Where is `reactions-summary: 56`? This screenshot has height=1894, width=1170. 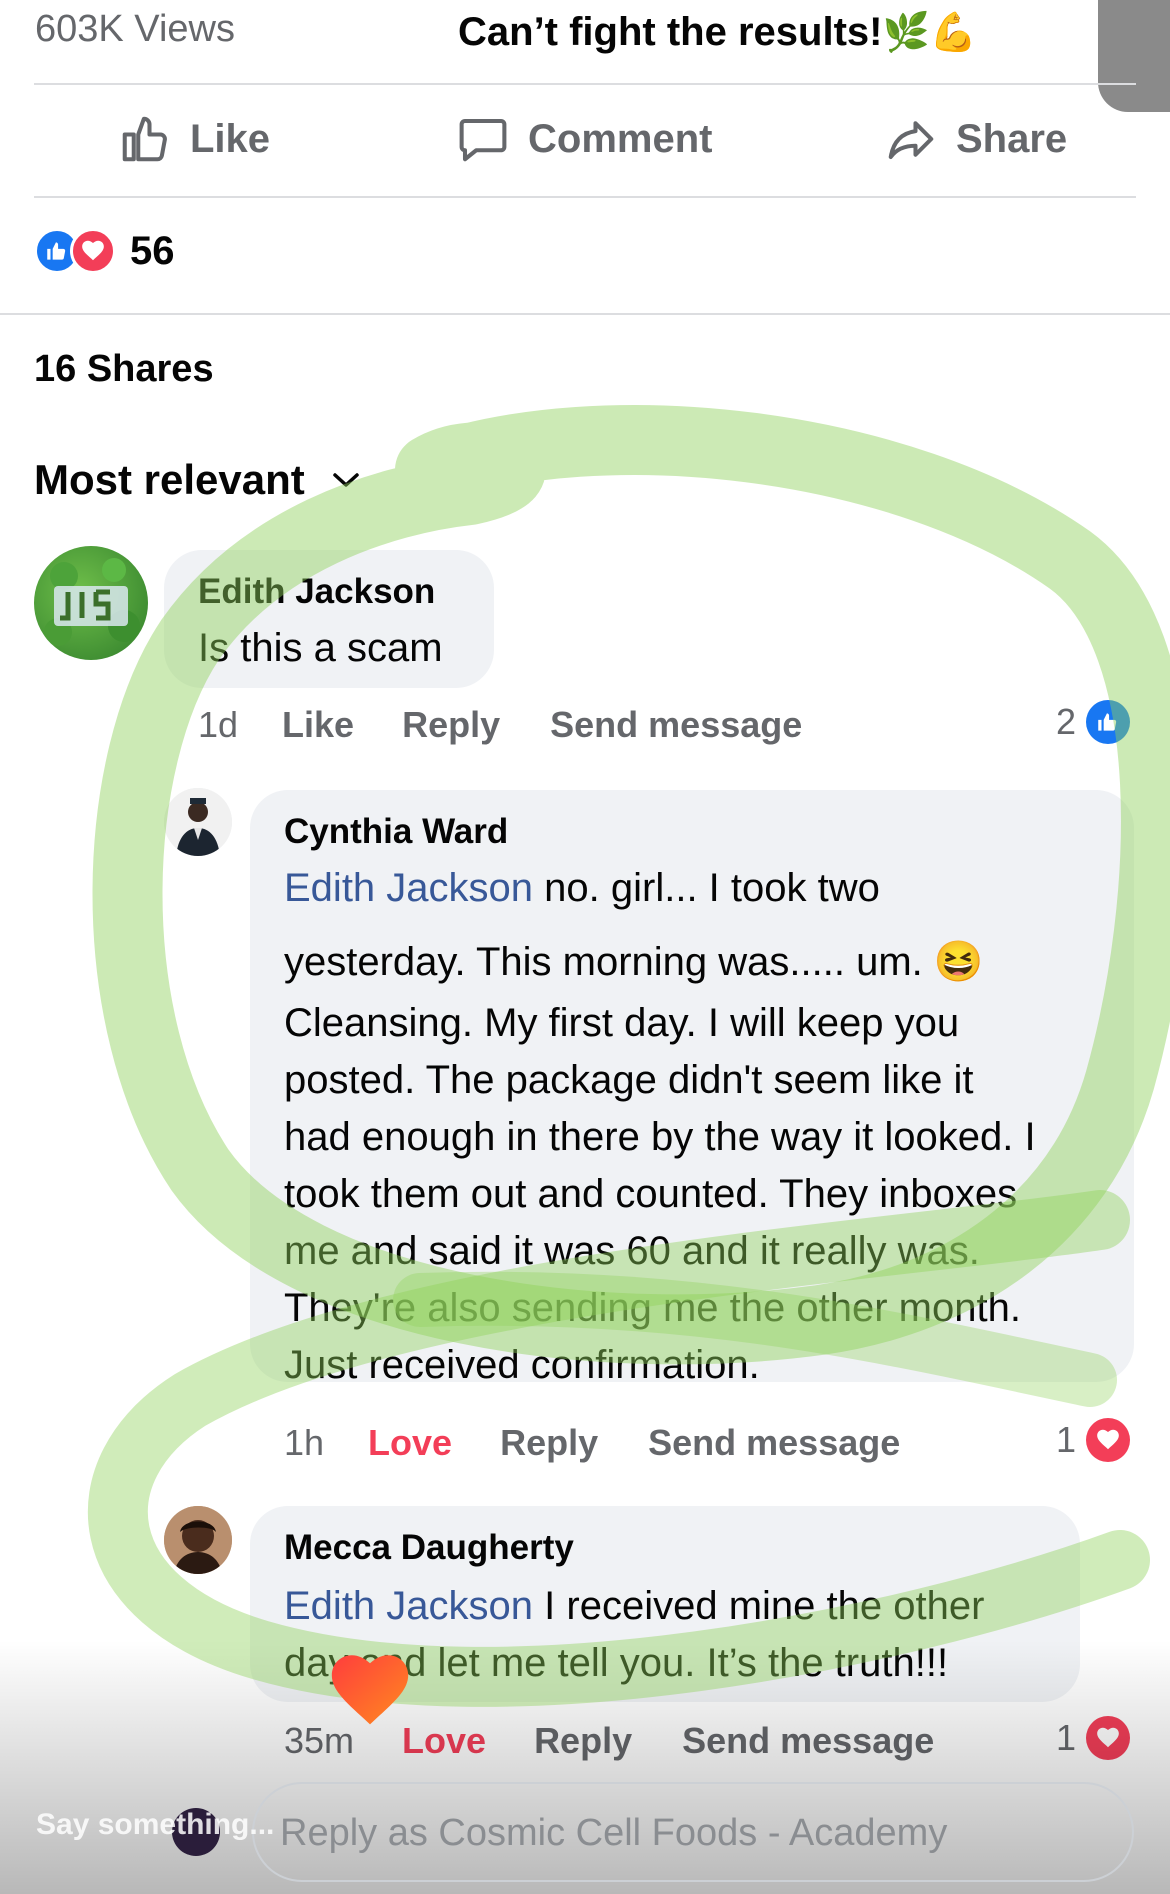 reactions-summary: 56 is located at coordinates (104, 251).